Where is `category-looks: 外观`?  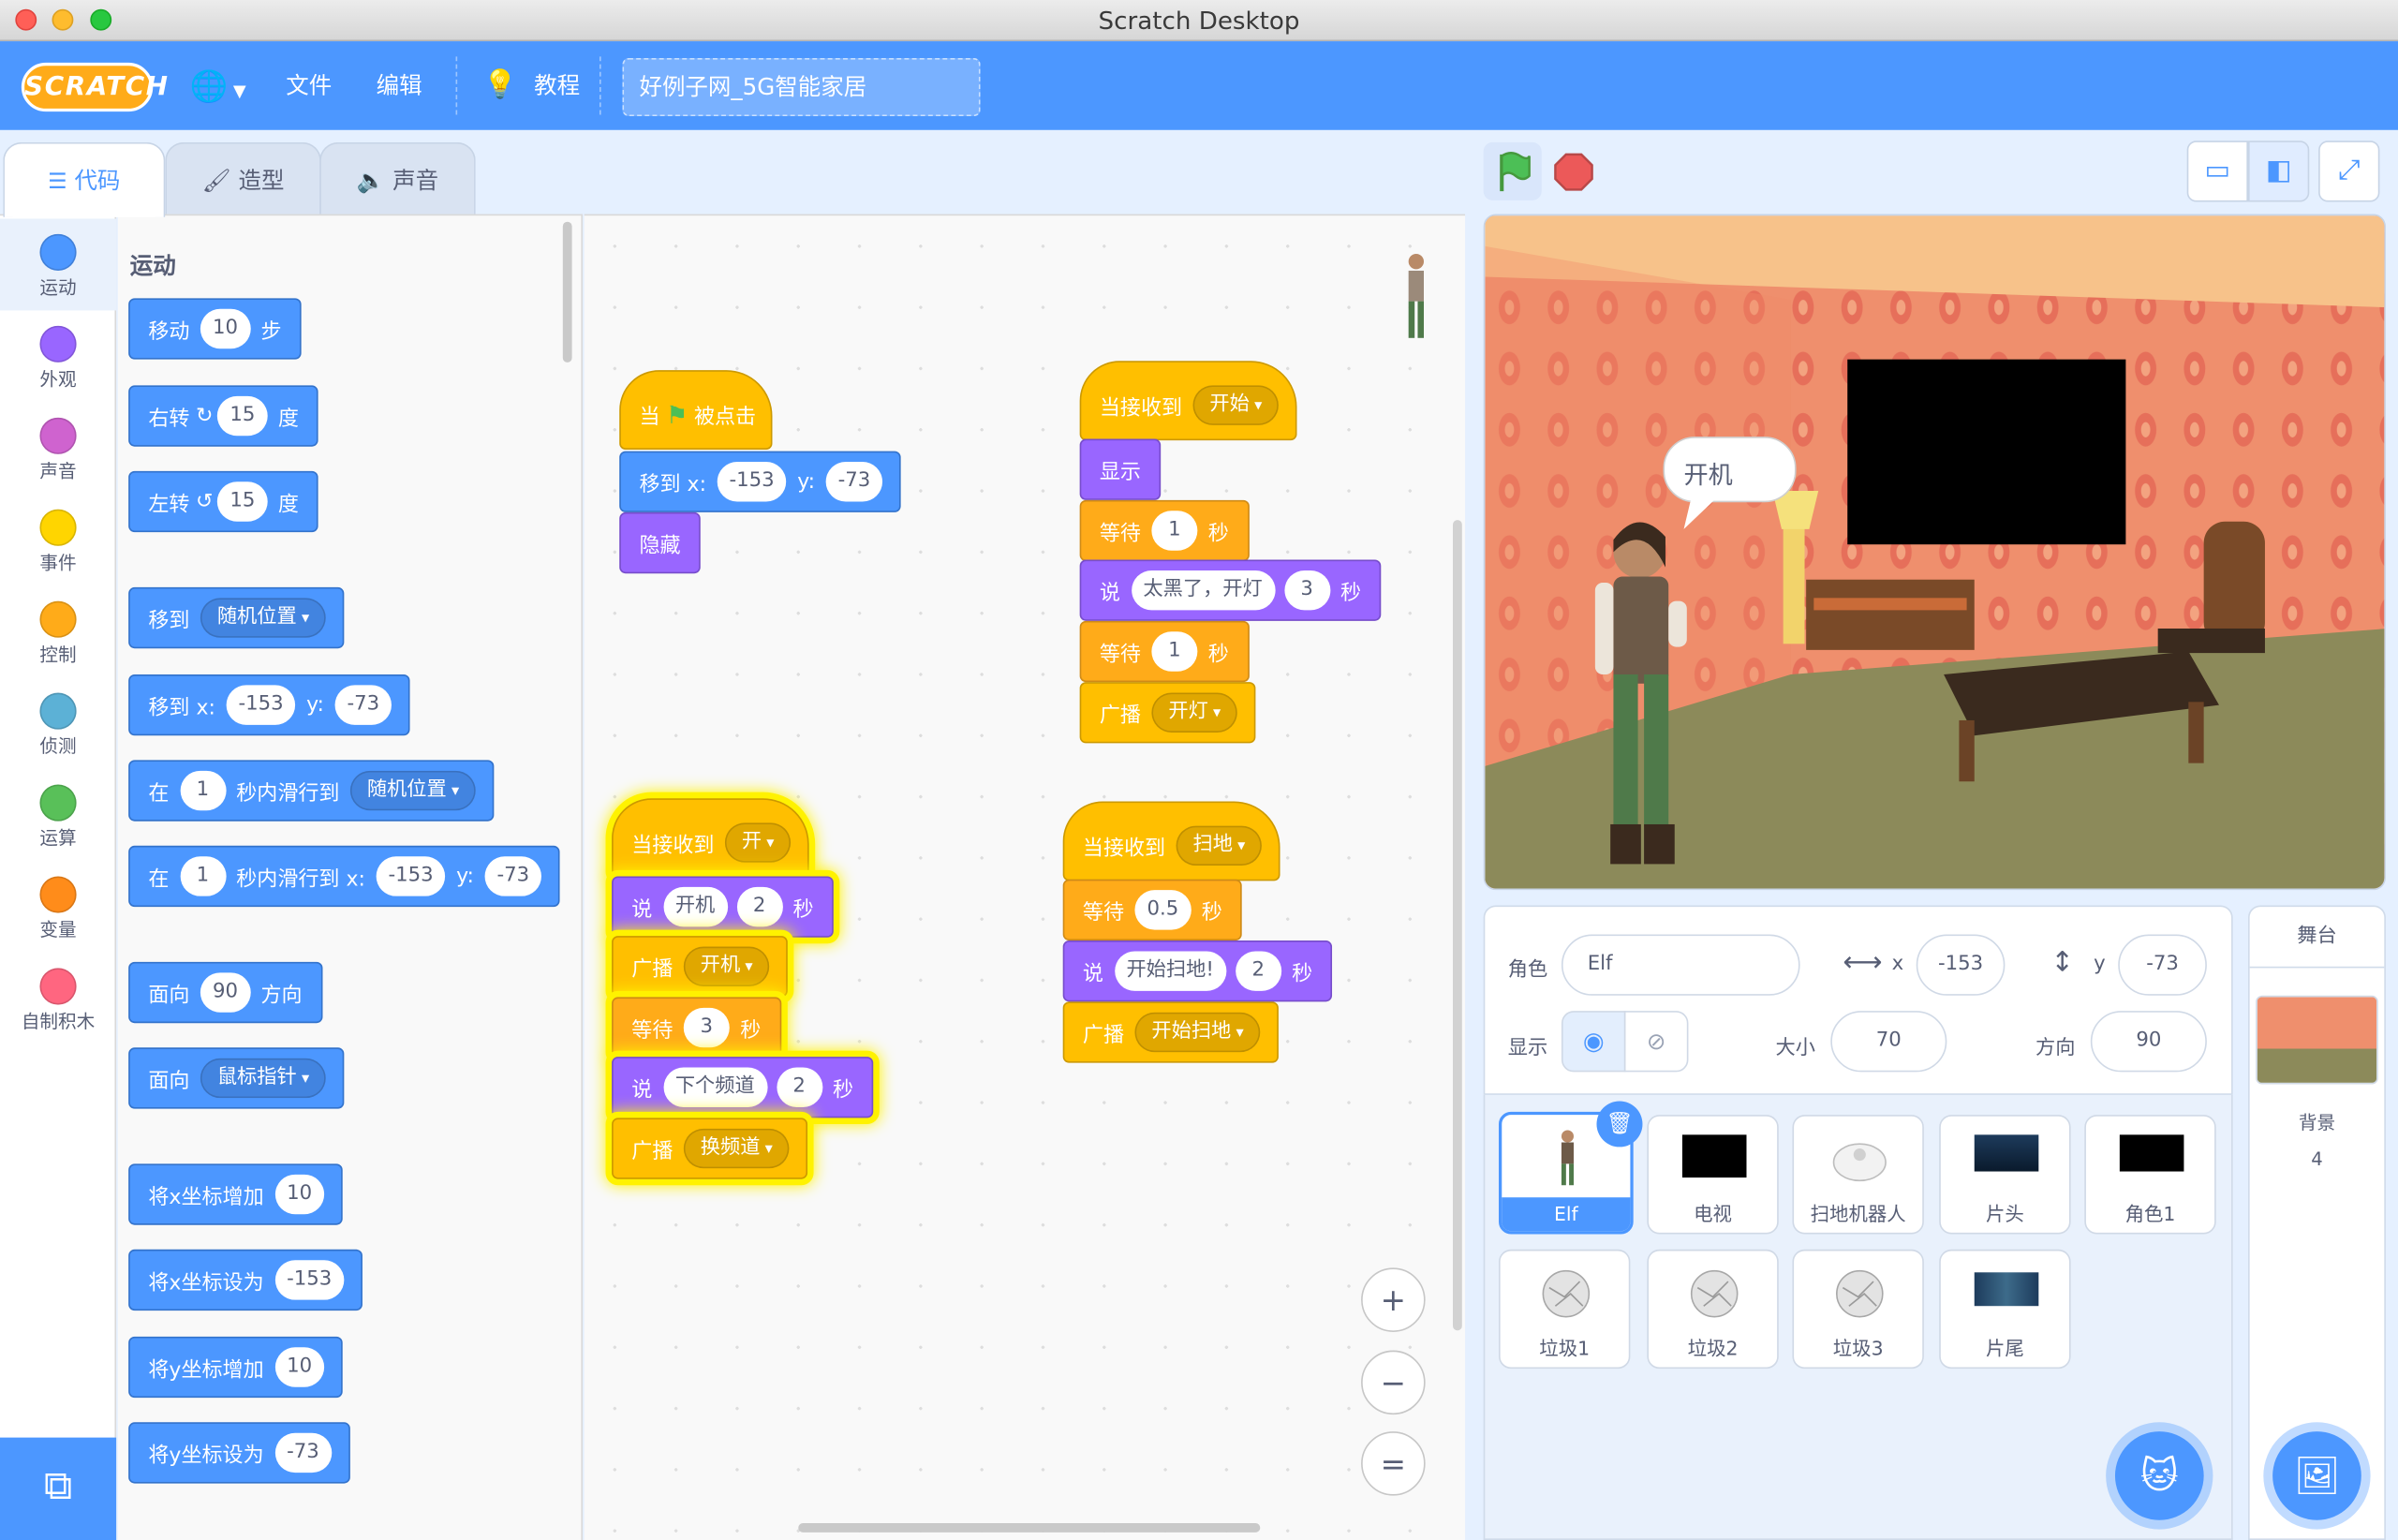 category-looks: 外观 is located at coordinates (58, 356).